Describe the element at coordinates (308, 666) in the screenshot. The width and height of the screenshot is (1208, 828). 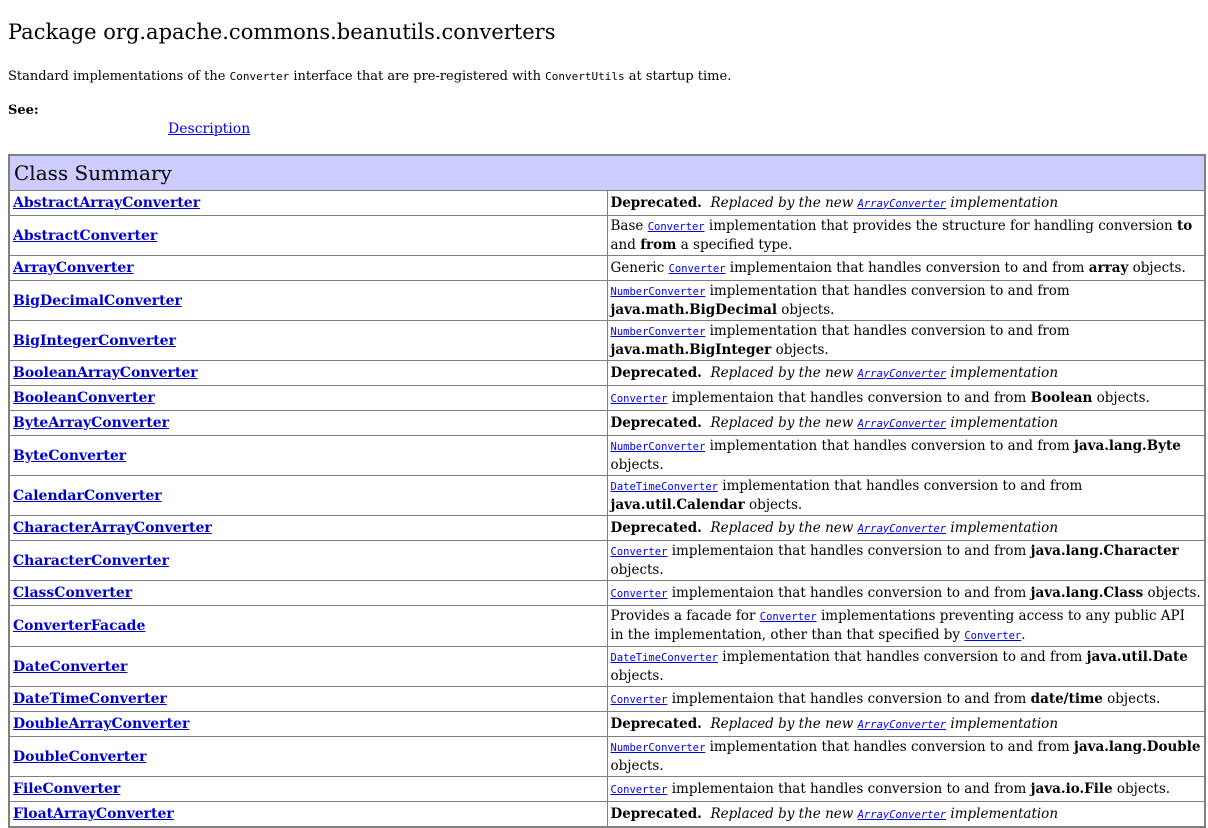
I see `class-name-cell: DateConverter` at that location.